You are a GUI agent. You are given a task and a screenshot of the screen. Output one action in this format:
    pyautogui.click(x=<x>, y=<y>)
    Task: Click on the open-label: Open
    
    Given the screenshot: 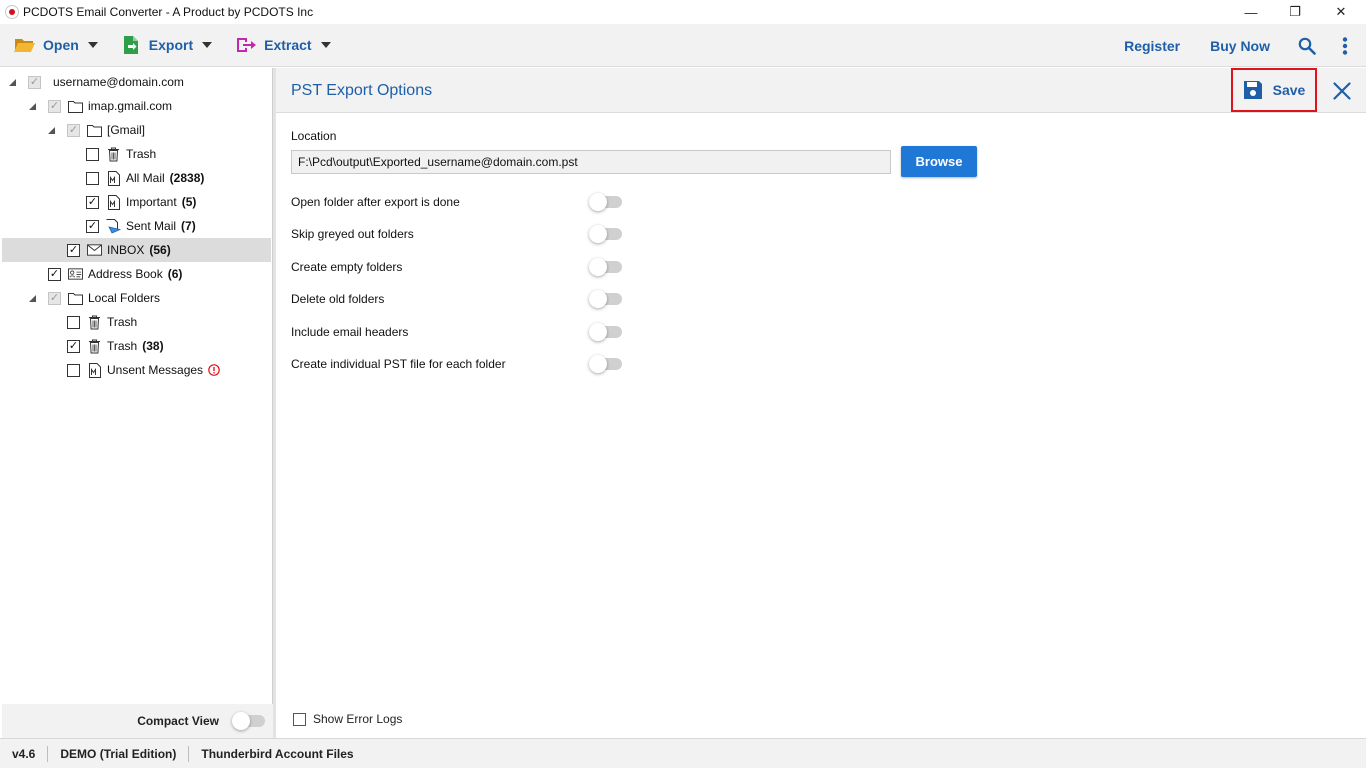 What is the action you would take?
    pyautogui.click(x=61, y=45)
    